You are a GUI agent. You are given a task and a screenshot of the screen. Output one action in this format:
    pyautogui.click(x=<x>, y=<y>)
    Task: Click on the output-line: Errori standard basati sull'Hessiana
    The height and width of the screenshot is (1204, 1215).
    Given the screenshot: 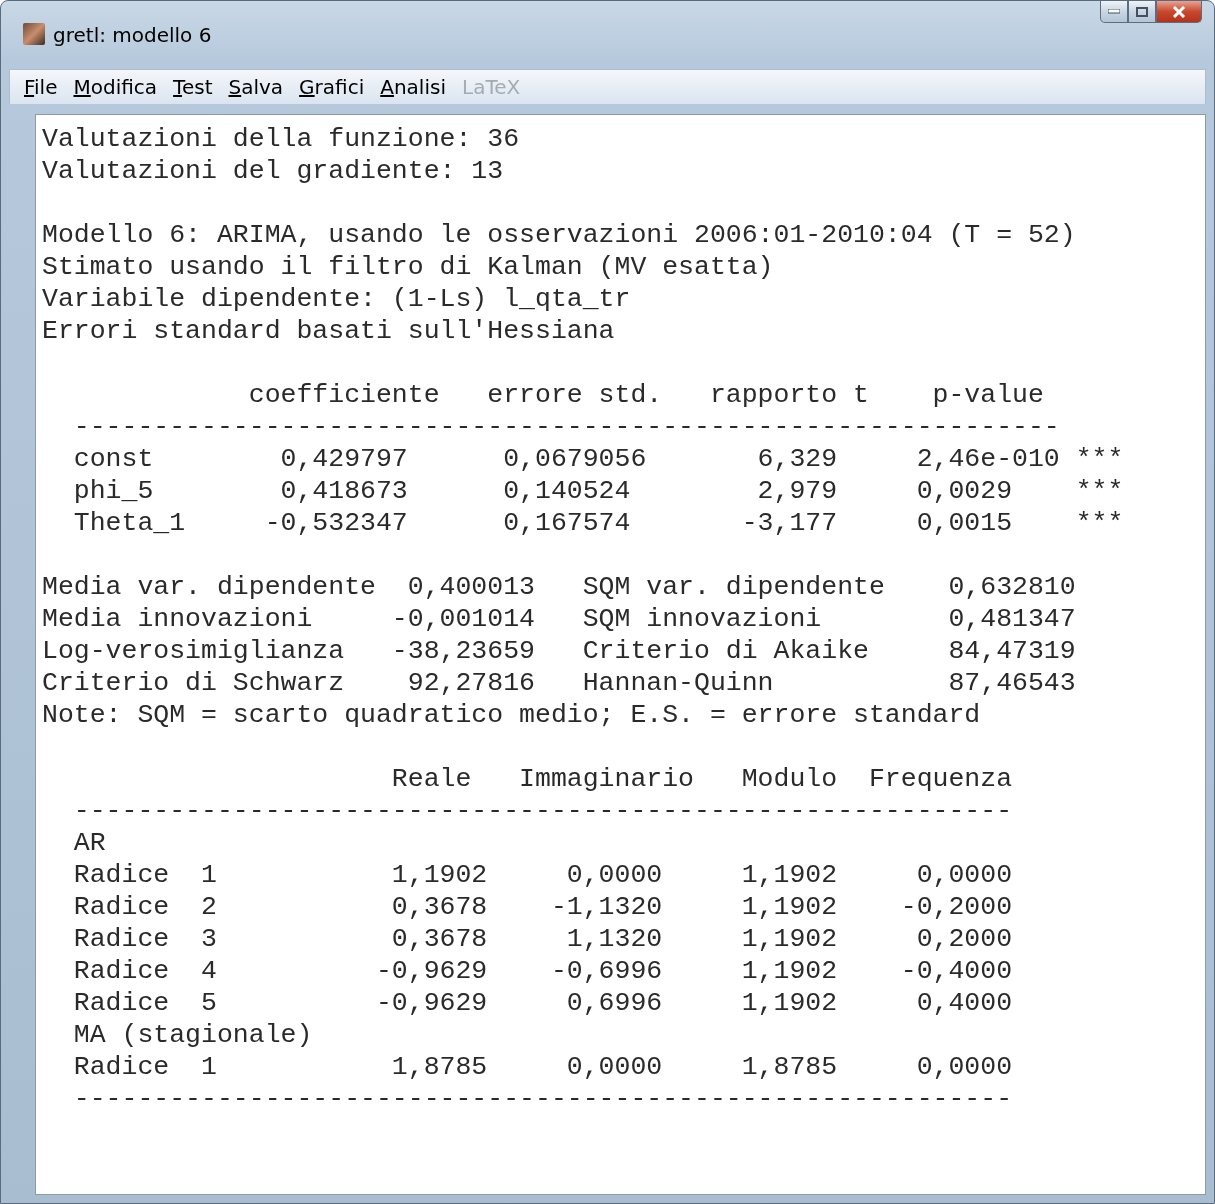 What is the action you would take?
    pyautogui.click(x=328, y=331)
    